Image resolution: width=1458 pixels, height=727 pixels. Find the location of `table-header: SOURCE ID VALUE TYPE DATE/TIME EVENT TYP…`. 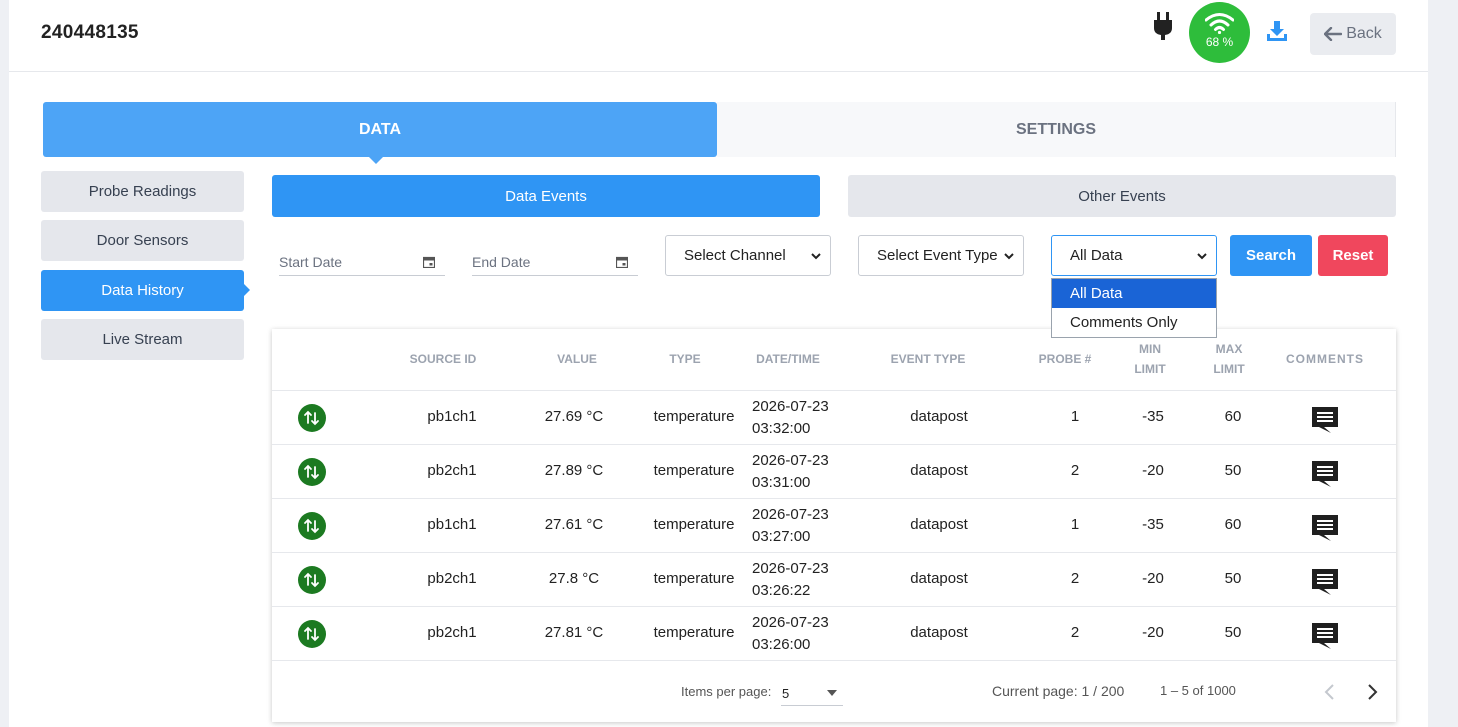

table-header: SOURCE ID VALUE TYPE DATE/TIME EVENT TYP… is located at coordinates (834, 360).